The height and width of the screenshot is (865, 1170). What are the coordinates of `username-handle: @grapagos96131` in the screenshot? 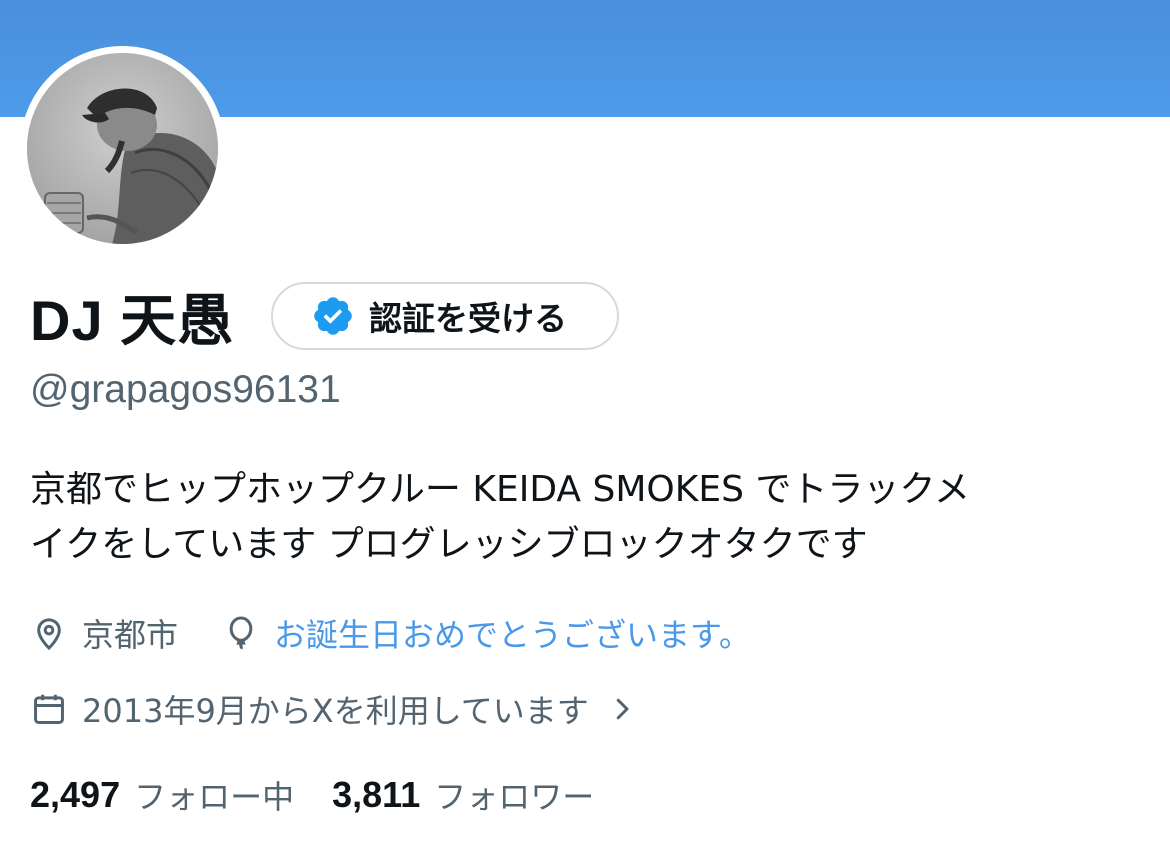 It's located at (185, 389).